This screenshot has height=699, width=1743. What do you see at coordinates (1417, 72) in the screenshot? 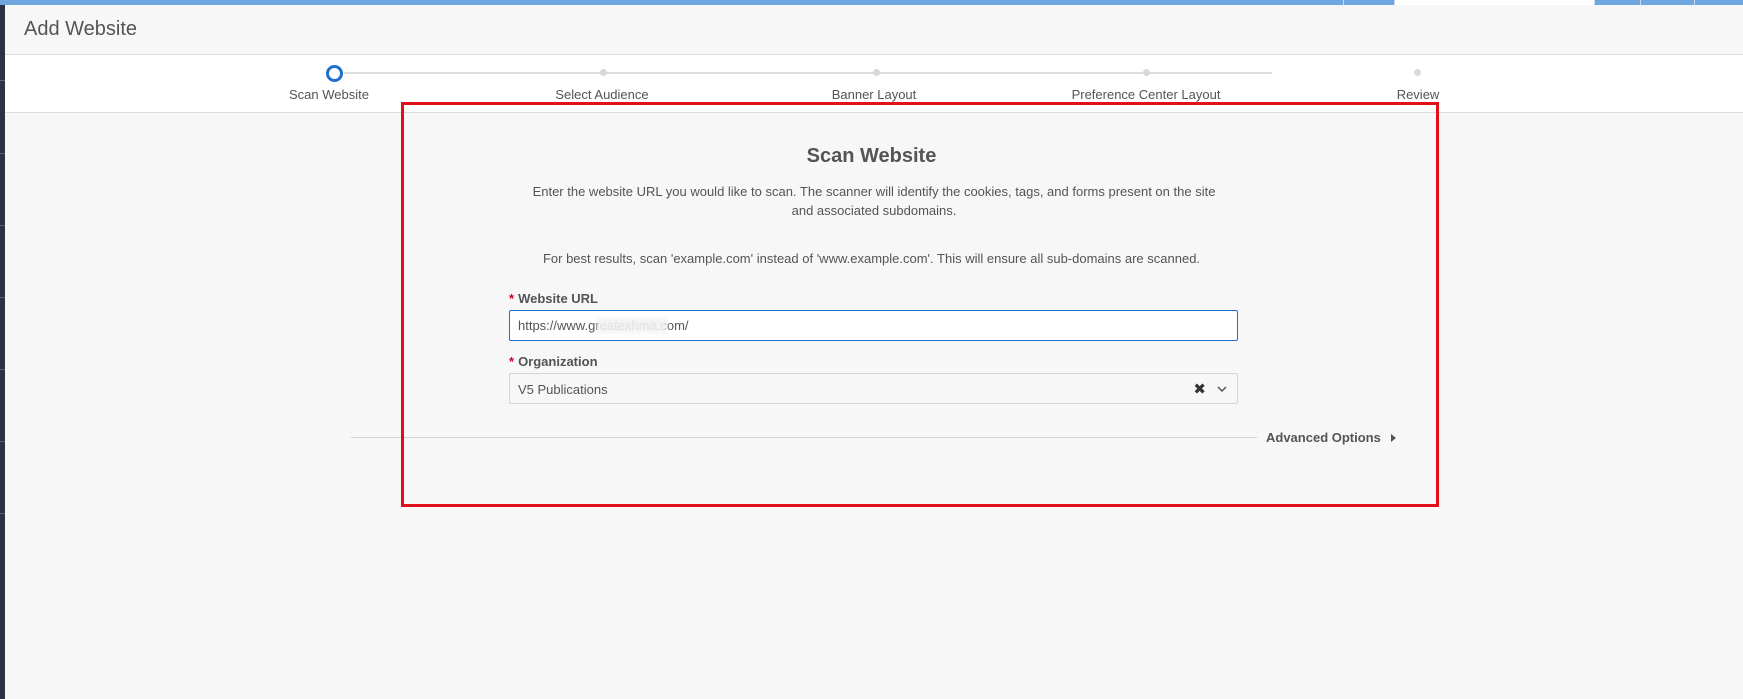
I see `step-5-indicator` at bounding box center [1417, 72].